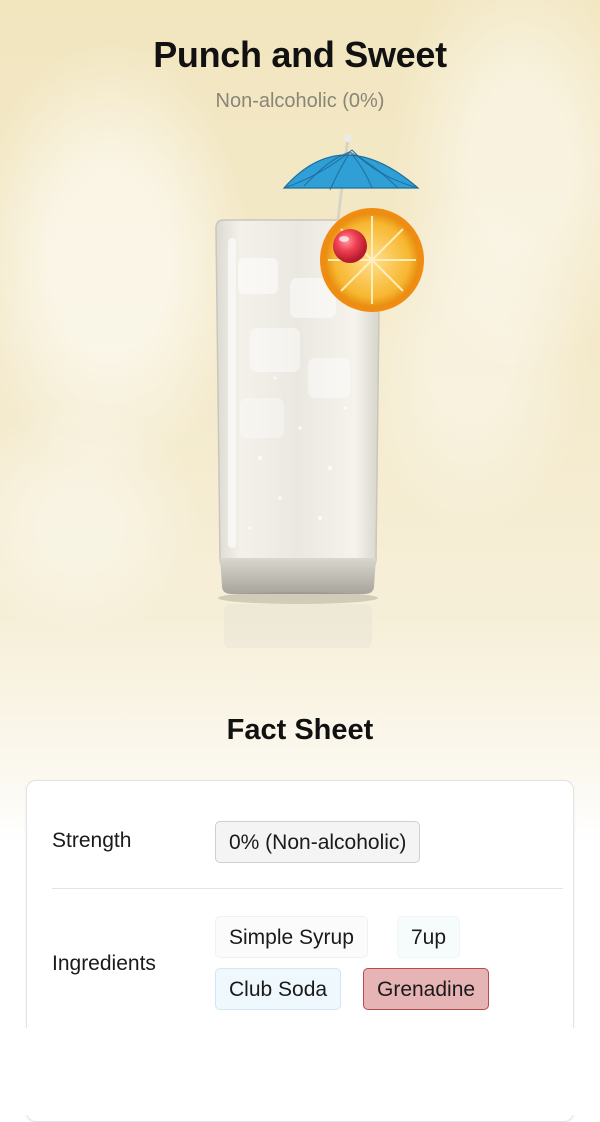  I want to click on strength-label: Strength, so click(92, 840).